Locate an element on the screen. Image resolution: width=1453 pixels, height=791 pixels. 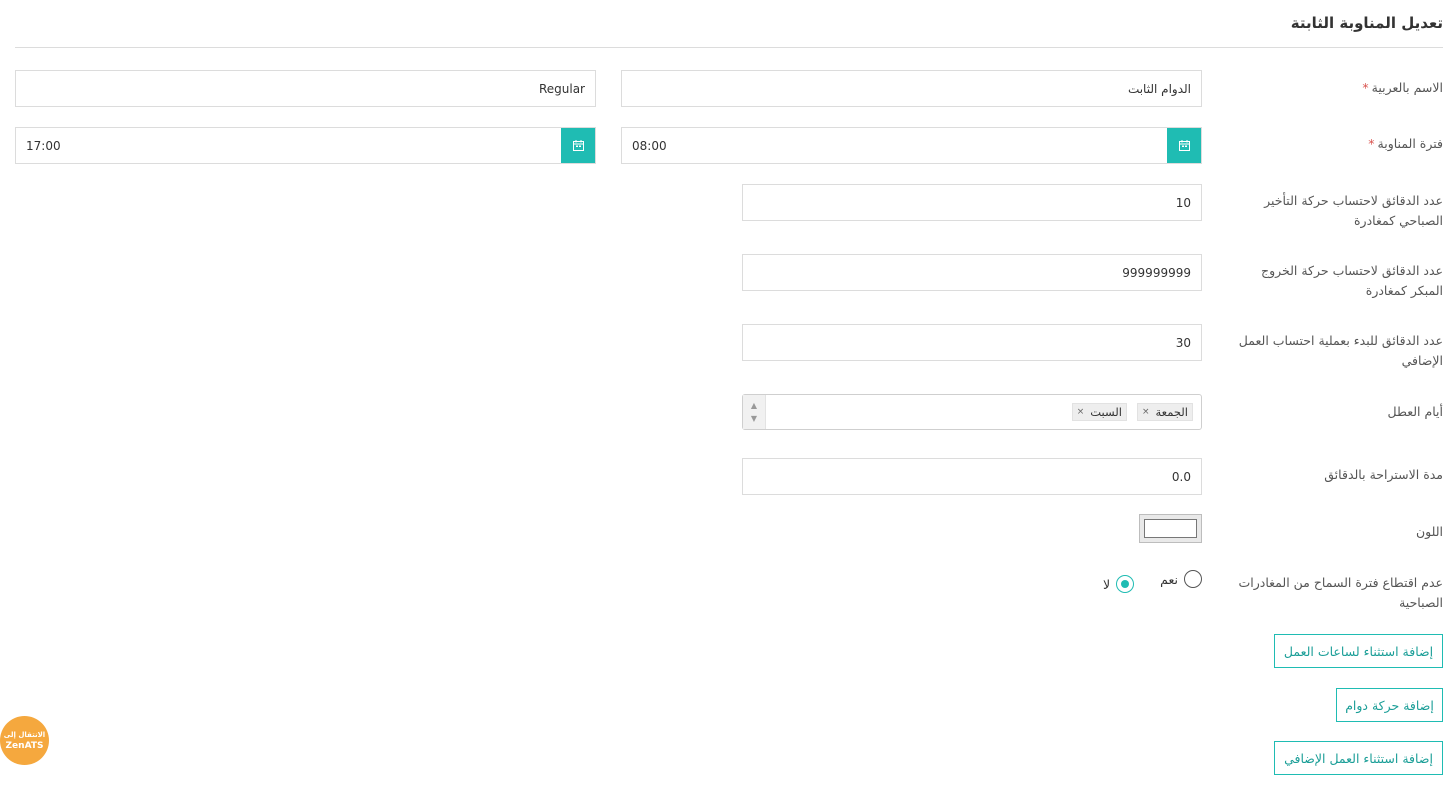
add-overtime-exception-button: إضافة استثناء العمل الإضافي is located at coordinates (1358, 758).